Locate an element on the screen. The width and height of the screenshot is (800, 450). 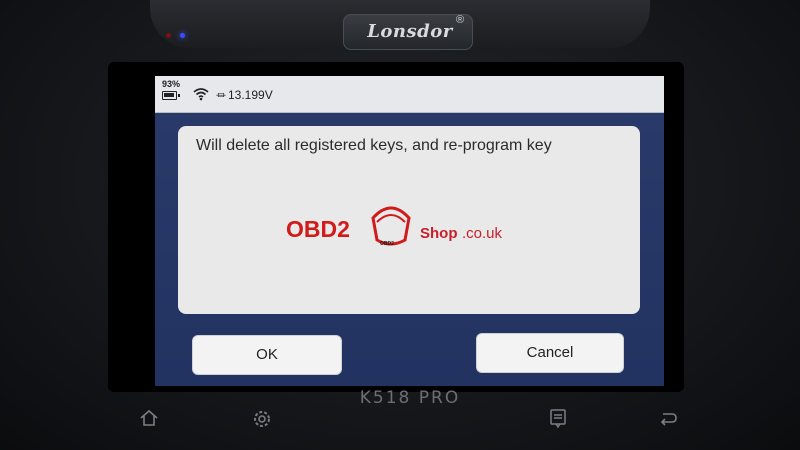
status-indicator-led is located at coordinates (182, 35).